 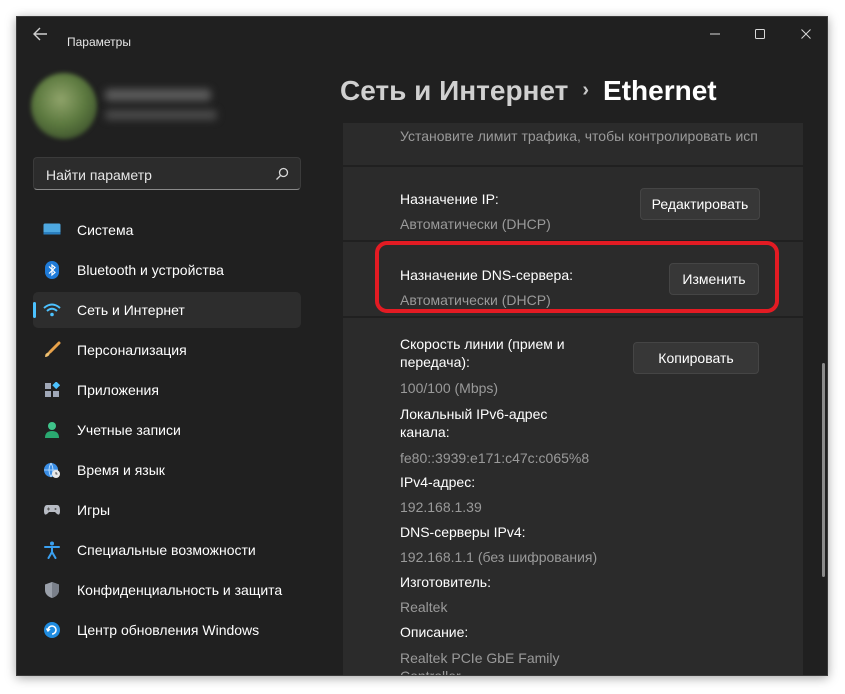 What do you see at coordinates (167, 510) in the screenshot?
I see `sidebar-item-gaming: Игры` at bounding box center [167, 510].